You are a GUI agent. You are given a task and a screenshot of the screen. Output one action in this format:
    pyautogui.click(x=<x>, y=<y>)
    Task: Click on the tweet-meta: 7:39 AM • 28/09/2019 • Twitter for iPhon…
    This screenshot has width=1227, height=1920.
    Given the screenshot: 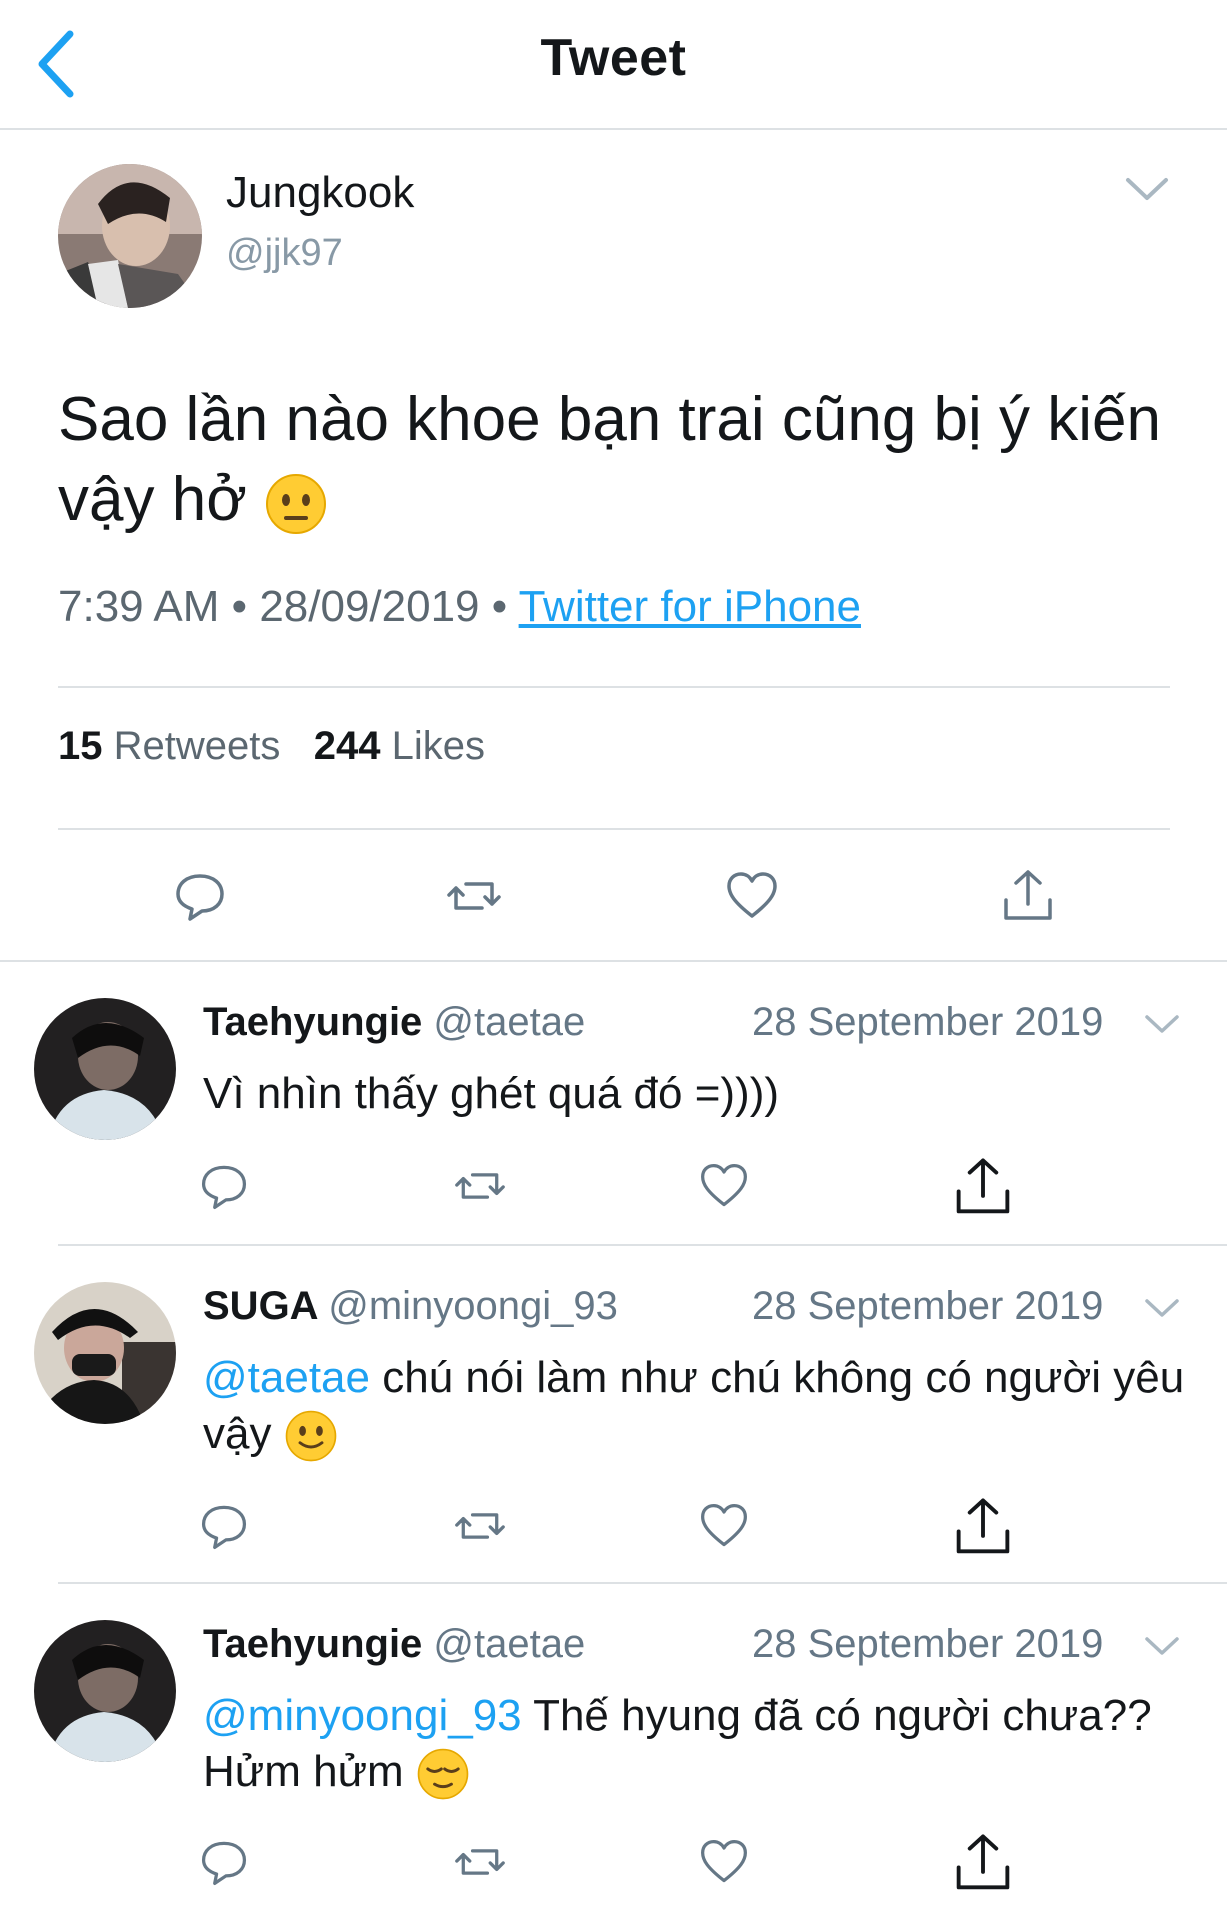 What is the action you would take?
    pyautogui.click(x=459, y=606)
    